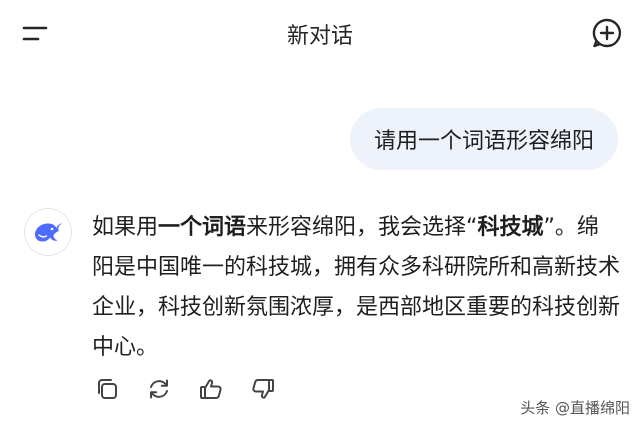 Image resolution: width=640 pixels, height=428 pixels. I want to click on thumbs-down-icon, so click(263, 389).